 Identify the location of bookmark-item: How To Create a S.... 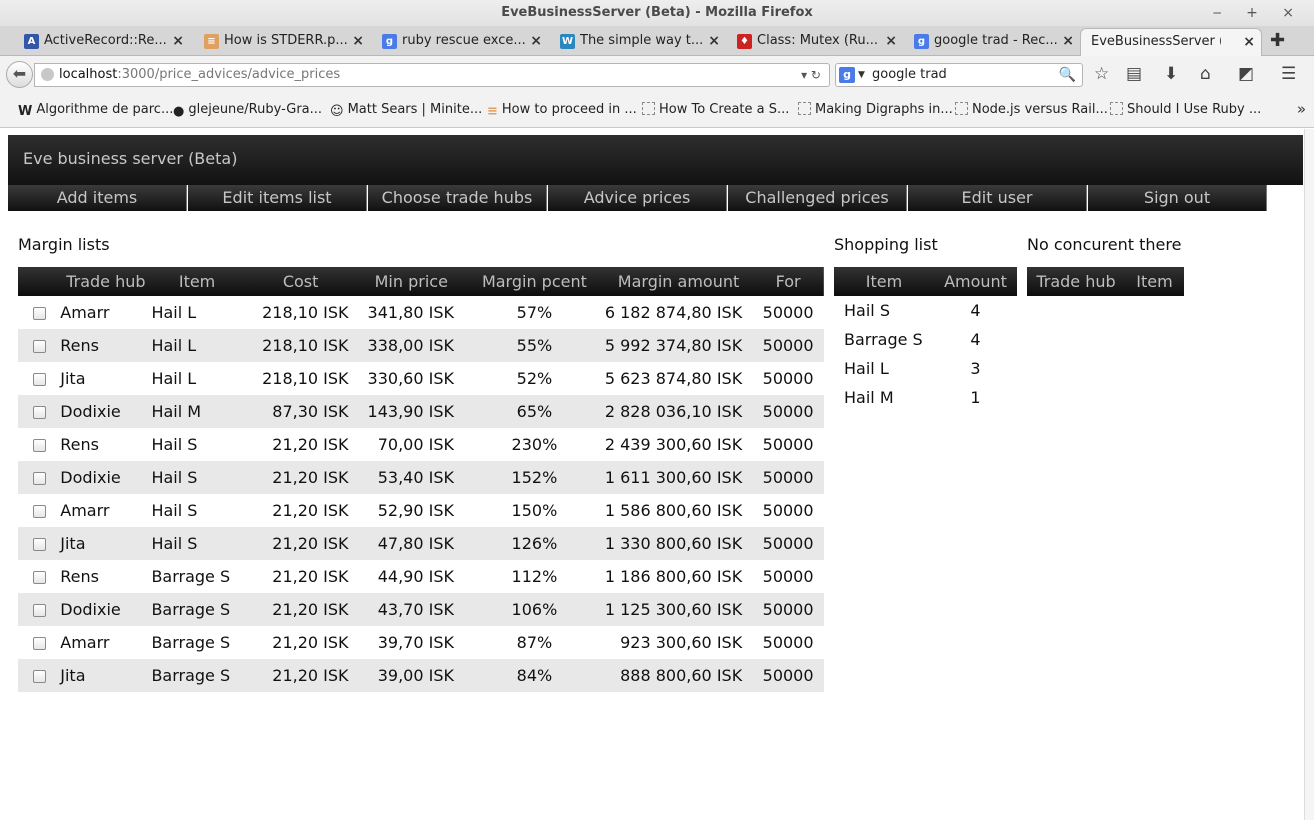
(715, 109).